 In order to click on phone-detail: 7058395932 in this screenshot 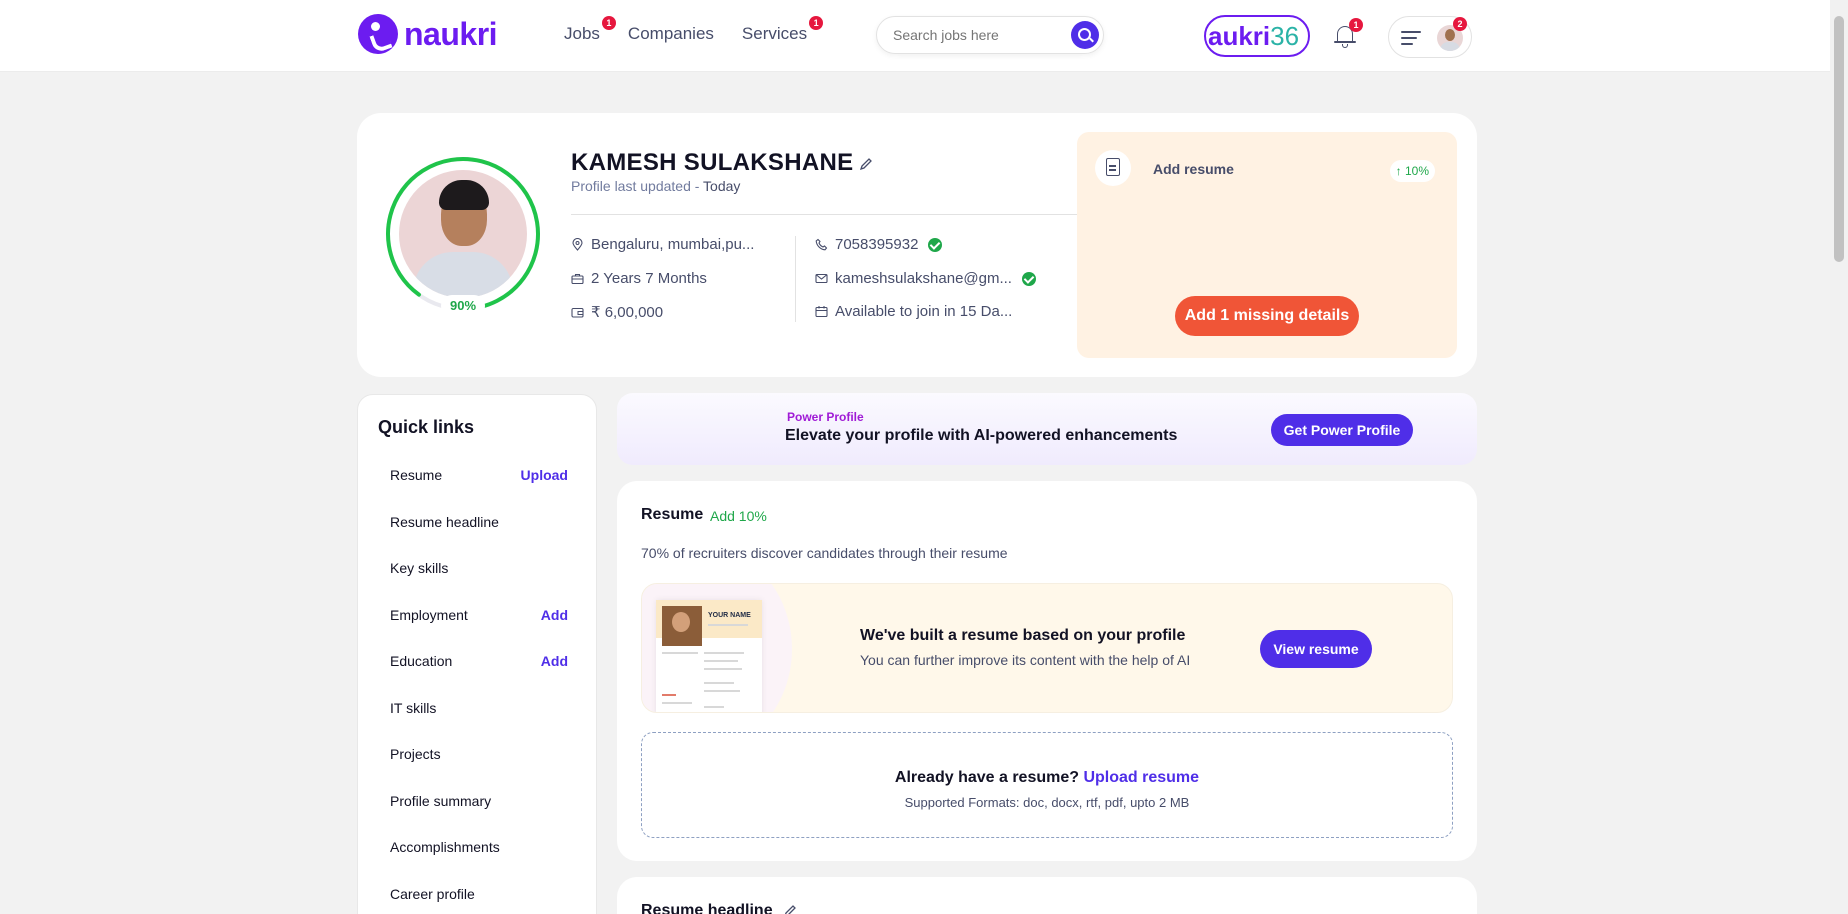, I will do `click(879, 244)`.